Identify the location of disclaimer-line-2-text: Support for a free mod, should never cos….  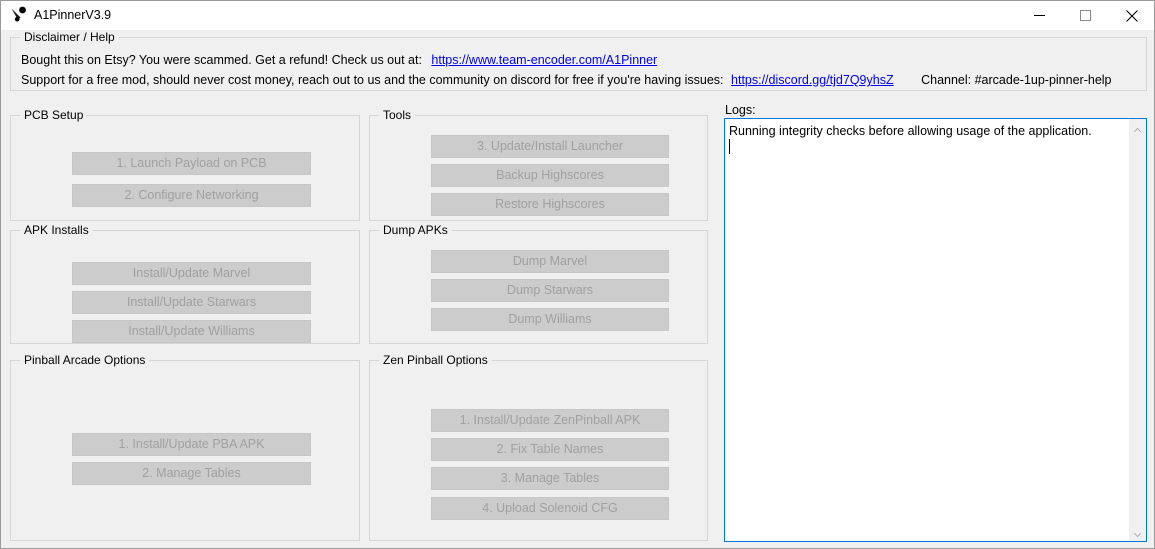
(372, 80).